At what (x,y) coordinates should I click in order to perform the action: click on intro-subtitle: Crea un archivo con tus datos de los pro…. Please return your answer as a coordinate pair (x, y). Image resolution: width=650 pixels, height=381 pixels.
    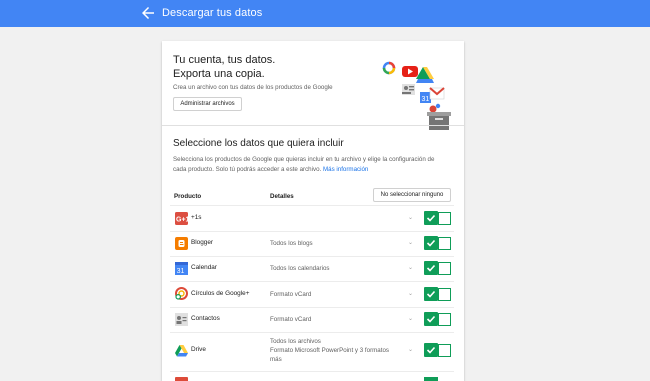
    Looking at the image, I should click on (253, 87).